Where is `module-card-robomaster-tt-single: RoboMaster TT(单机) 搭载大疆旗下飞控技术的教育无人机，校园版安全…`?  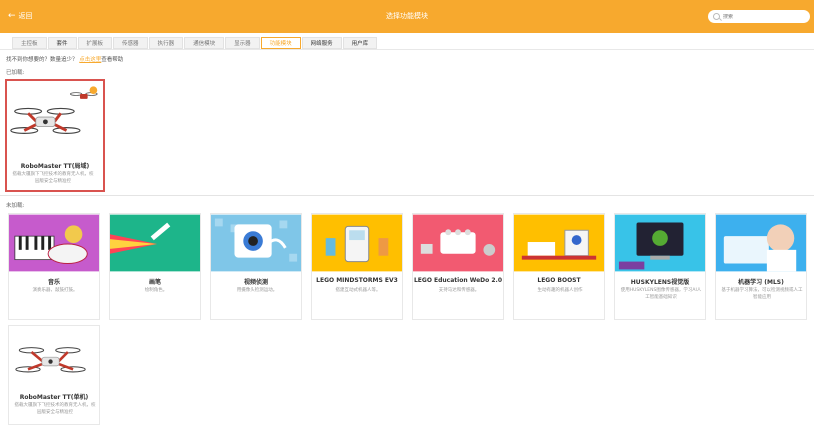
module-card-robomaster-tt-single: RoboMaster TT(单机) 搭载大疆旗下飞控技术的教育无人机，校园版安全… is located at coordinates (54, 375).